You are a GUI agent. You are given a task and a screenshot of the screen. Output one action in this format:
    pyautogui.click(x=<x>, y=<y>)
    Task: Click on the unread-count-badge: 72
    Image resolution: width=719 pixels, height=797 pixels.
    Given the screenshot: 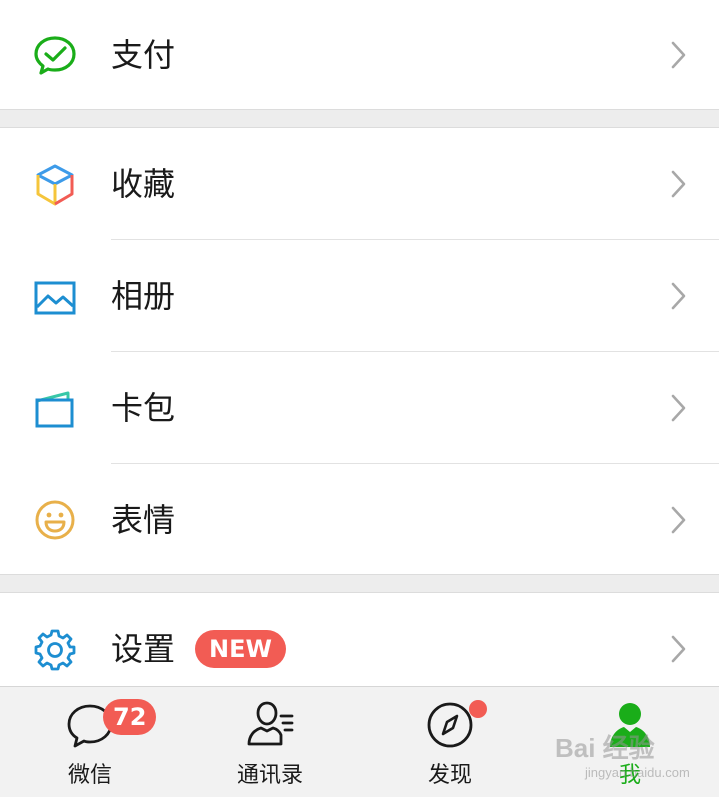 What is the action you would take?
    pyautogui.click(x=130, y=717)
    